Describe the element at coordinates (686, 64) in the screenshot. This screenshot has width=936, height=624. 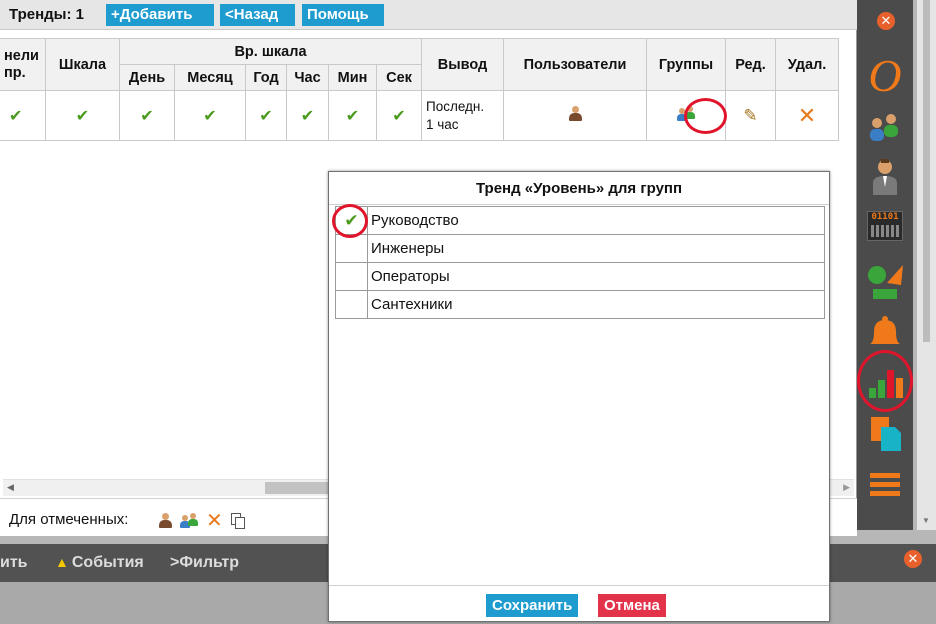
I see `col-header-groups: Группы` at that location.